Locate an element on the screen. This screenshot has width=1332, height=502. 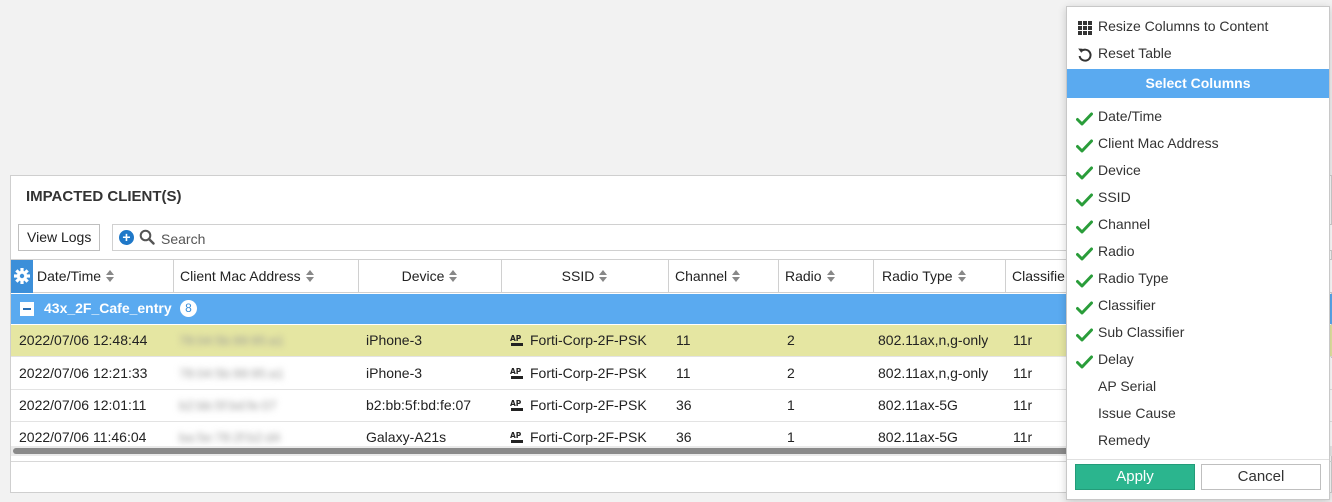
column-option-label: SSID is located at coordinates (1114, 197).